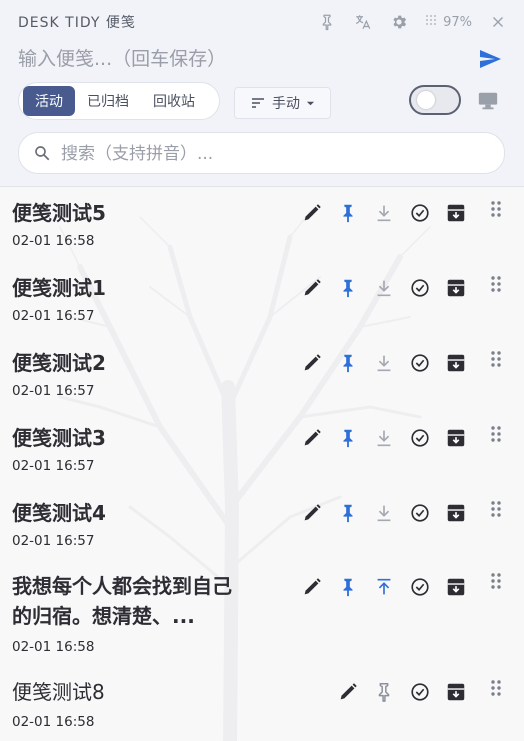 This screenshot has width=524, height=741. What do you see at coordinates (262, 381) in the screenshot?
I see `note-item: 便笺测试2 02-01 16:57` at bounding box center [262, 381].